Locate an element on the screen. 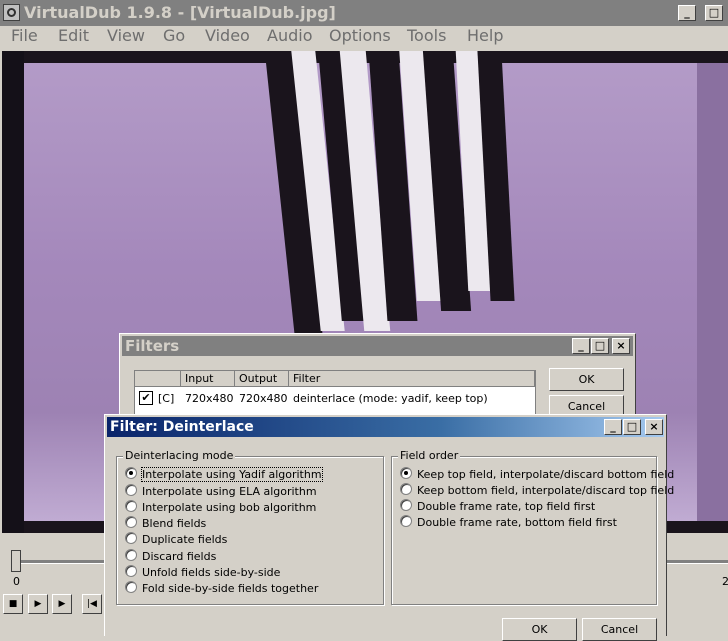  menu-help: Help is located at coordinates (485, 37).